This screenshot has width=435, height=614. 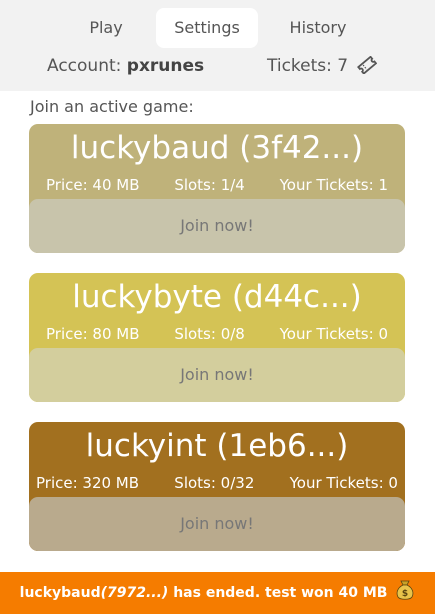 I want to click on game-stats: Price: 40 MB Slots: 1/4 Your Tickets: 1, so click(x=217, y=185).